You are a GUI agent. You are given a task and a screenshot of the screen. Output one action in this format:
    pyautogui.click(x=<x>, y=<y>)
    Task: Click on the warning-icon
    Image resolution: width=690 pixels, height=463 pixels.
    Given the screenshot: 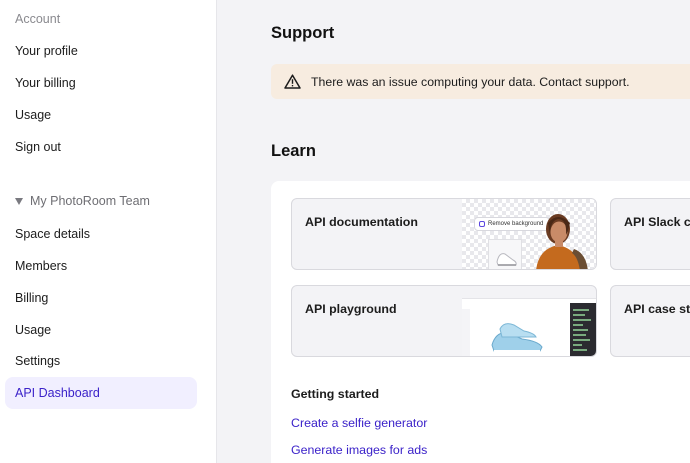 What is the action you would take?
    pyautogui.click(x=292, y=81)
    